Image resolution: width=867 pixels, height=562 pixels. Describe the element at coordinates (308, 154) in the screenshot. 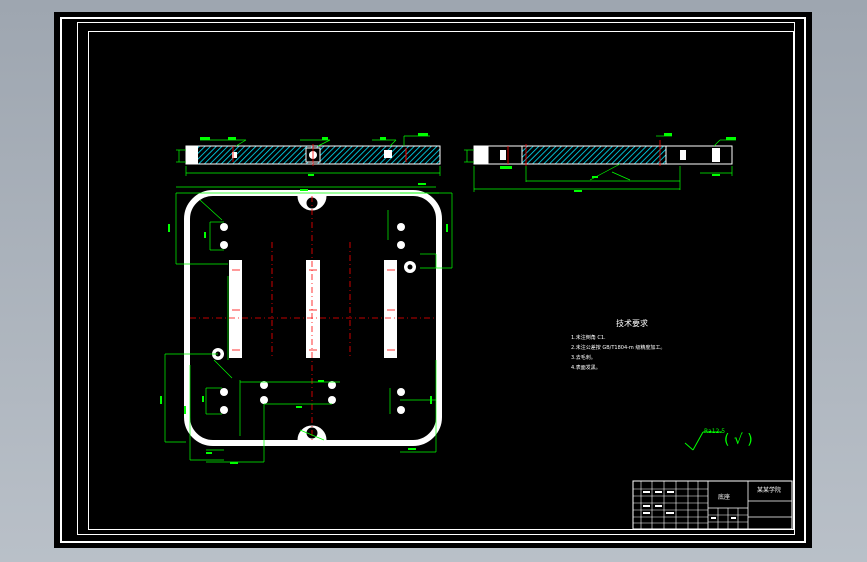

I see `section-view-front` at that location.